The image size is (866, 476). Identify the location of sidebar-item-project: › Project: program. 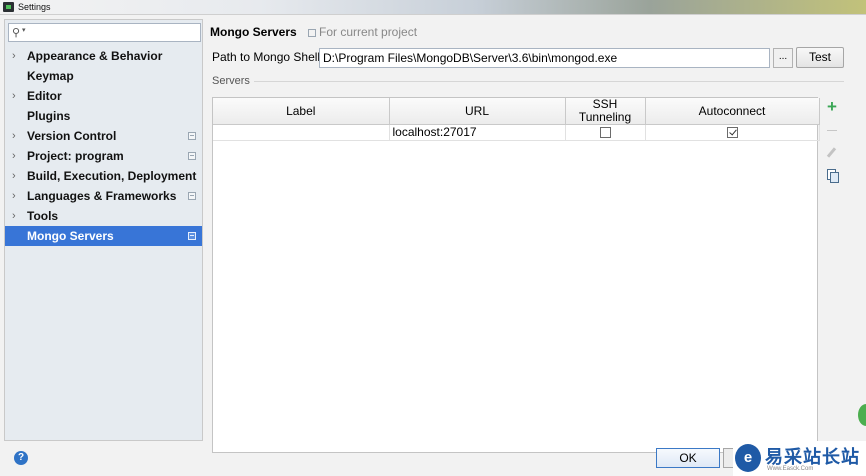
(103, 156).